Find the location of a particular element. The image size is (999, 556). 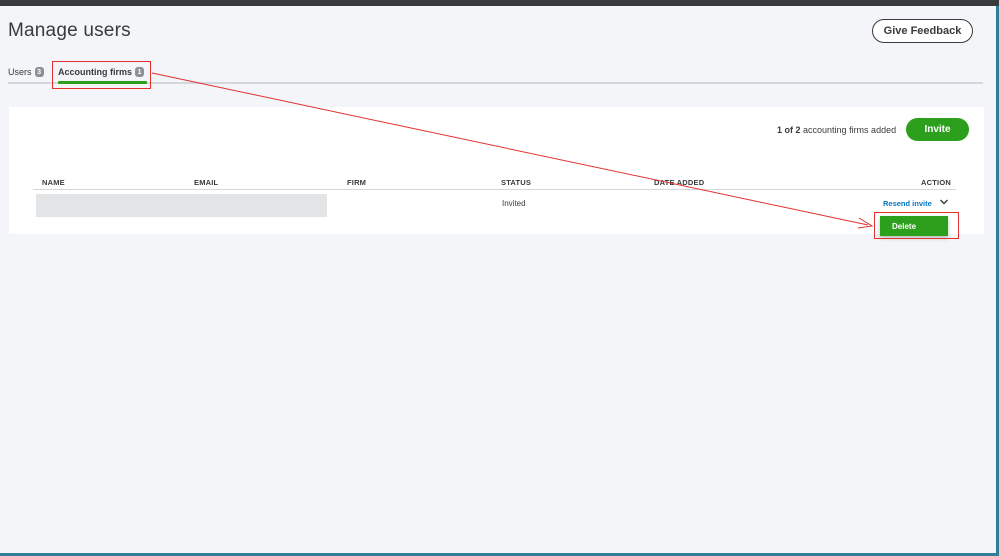

column-header-date-added: DATE ADDED is located at coordinates (679, 182).